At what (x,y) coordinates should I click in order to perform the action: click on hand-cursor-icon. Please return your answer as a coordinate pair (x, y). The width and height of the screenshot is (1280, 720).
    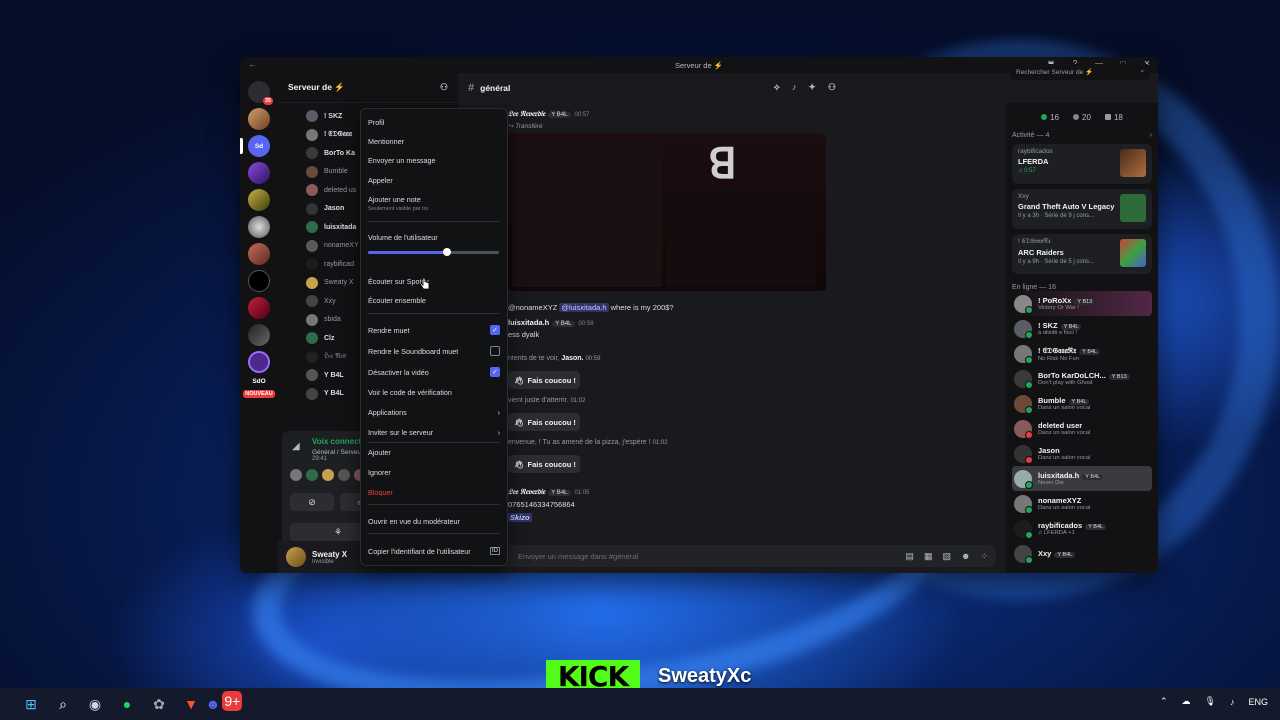
    Looking at the image, I should click on (424, 283).